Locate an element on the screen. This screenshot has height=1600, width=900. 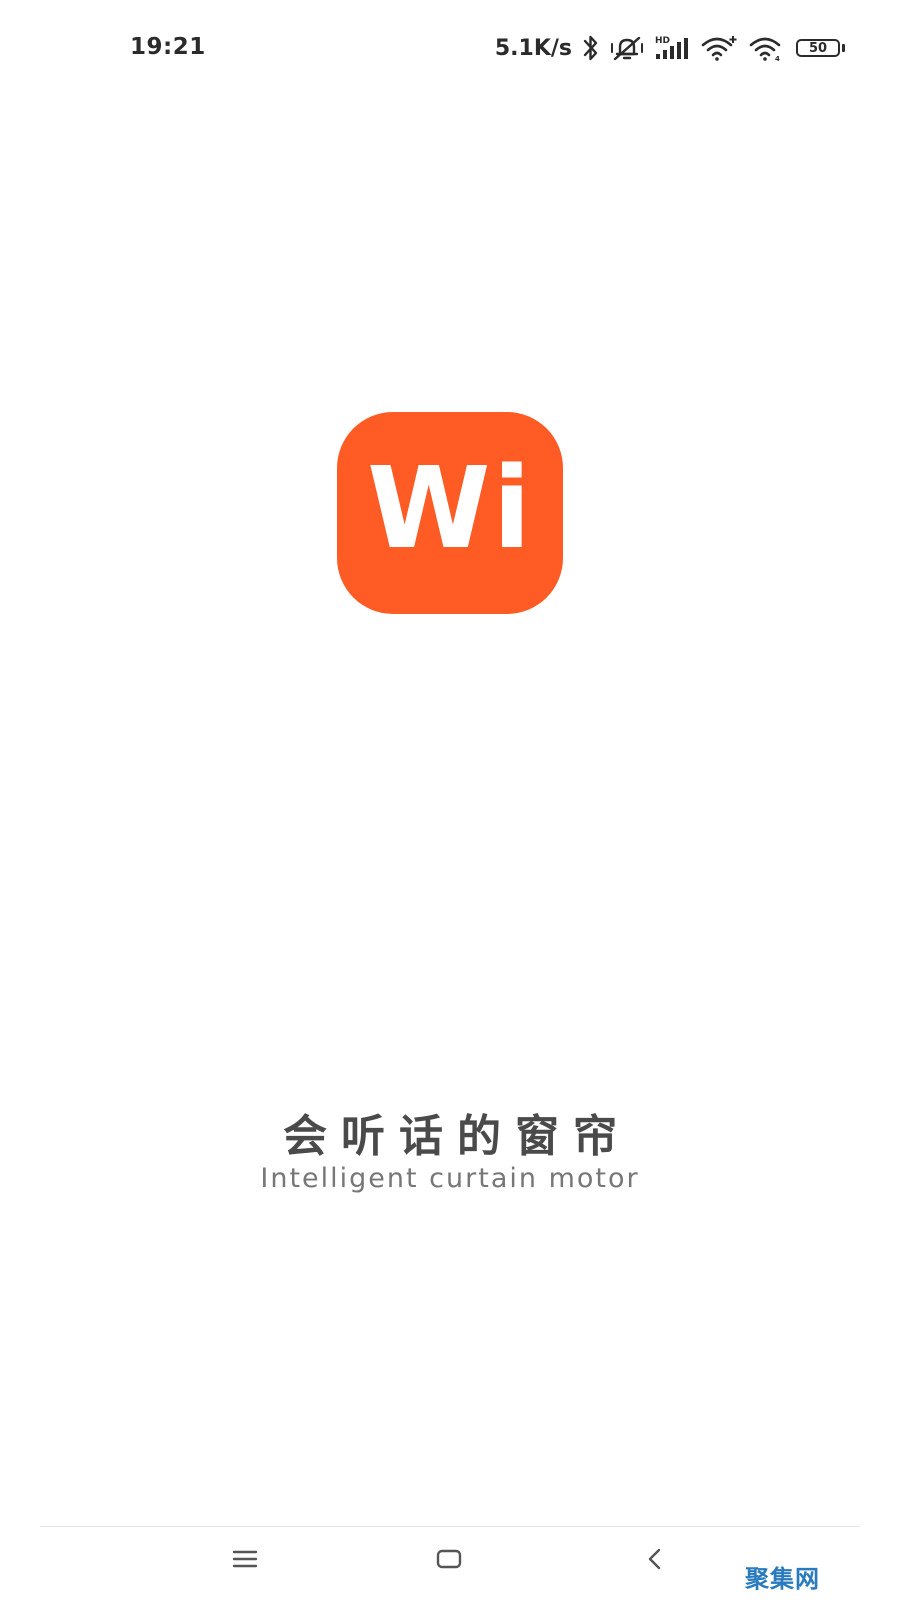
battery-level: 50 is located at coordinates (818, 48).